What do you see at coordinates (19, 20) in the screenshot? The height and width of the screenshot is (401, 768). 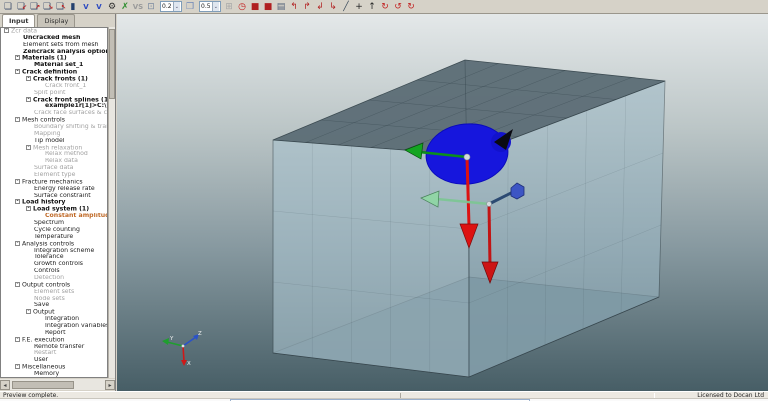 I see `tab-input: Input` at bounding box center [19, 20].